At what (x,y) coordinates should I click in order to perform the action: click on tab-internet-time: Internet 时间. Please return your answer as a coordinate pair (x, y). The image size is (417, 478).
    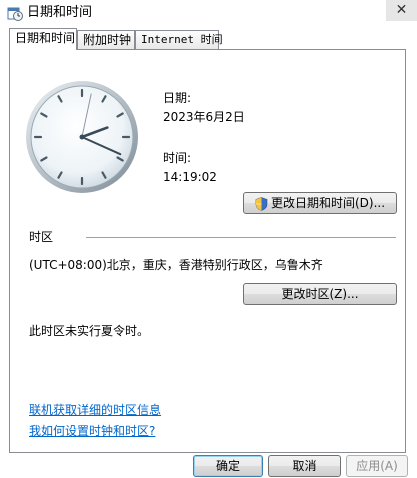
    Looking at the image, I should click on (179, 39).